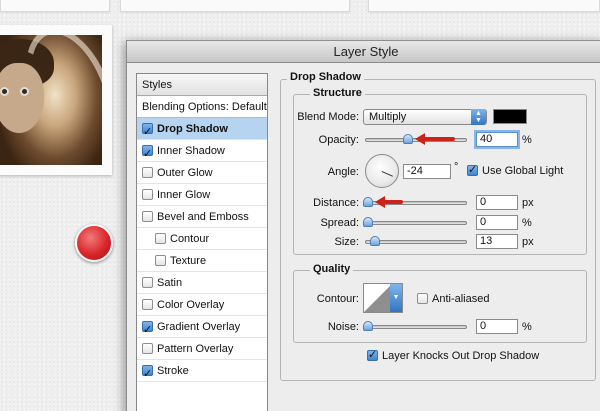 This screenshot has width=600, height=411. Describe the element at coordinates (160, 260) in the screenshot. I see `texture-checkbox` at that location.